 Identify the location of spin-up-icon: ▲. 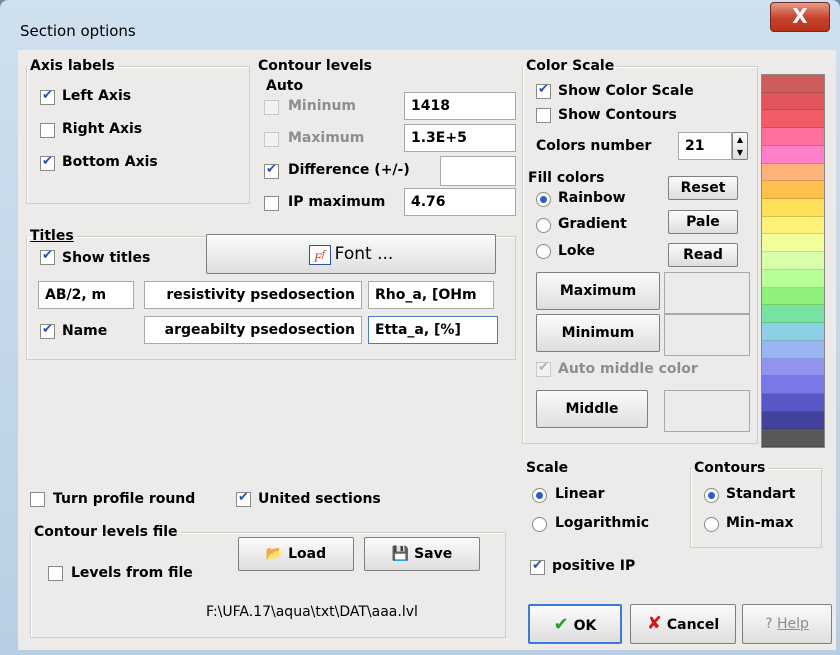
(740, 139).